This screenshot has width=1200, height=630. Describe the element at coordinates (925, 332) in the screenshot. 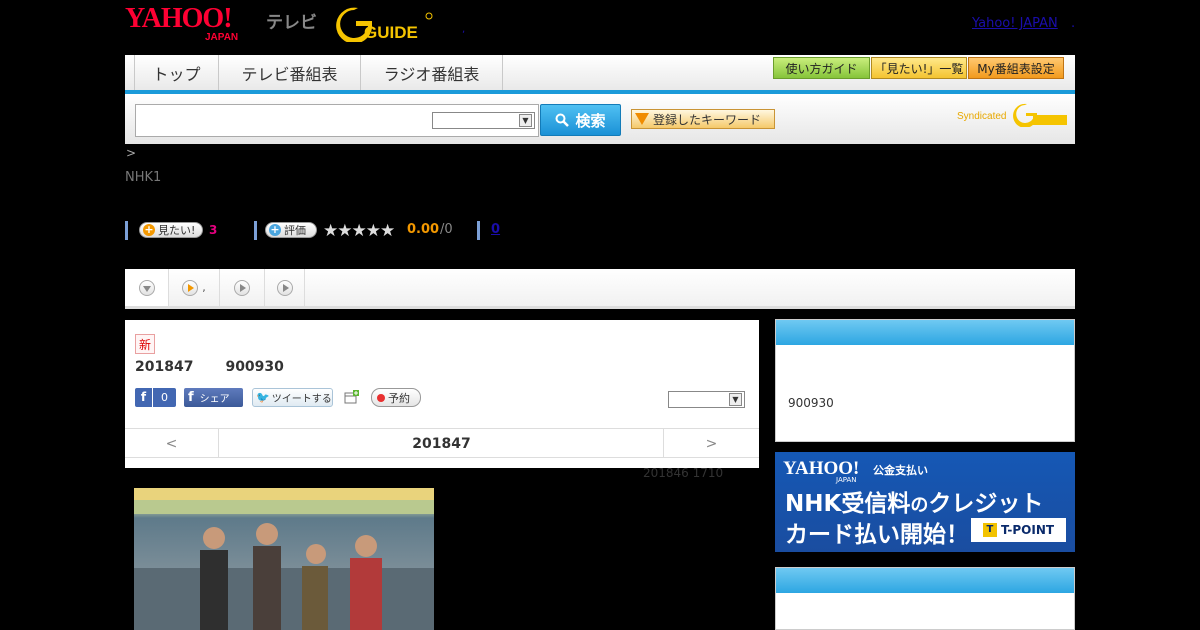

I see `sidebar-box-header` at that location.